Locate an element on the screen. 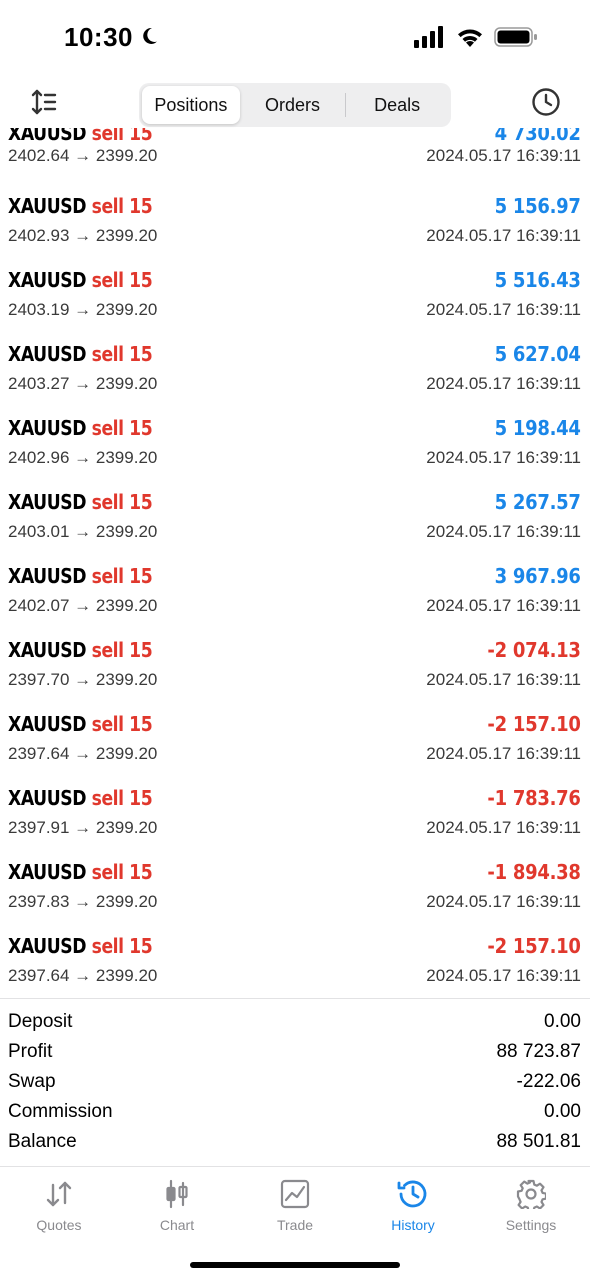 This screenshot has height=1280, width=590. summary-label: Swap is located at coordinates (32, 1081).